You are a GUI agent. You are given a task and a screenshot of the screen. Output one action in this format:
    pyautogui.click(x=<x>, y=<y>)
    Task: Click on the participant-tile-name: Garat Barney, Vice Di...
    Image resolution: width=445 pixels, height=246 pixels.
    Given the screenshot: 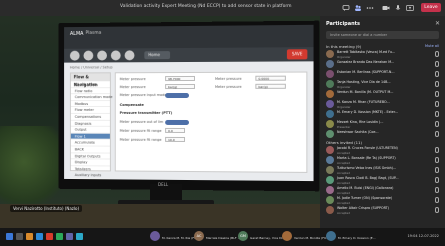 What is the action you would take?
    pyautogui.click(x=268, y=238)
    